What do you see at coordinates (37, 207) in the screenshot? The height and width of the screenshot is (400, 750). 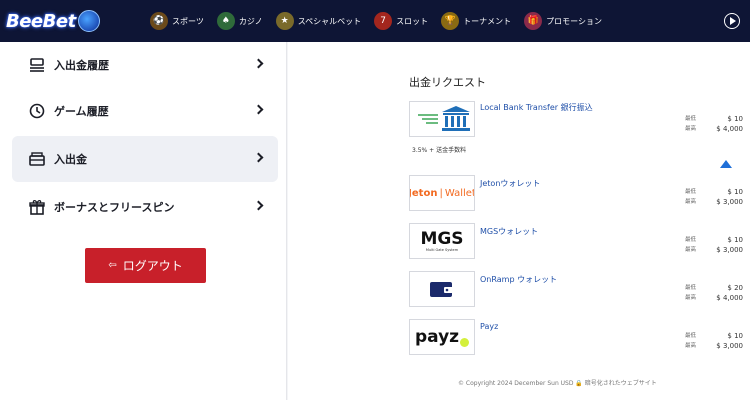 I see `gift-icon` at bounding box center [37, 207].